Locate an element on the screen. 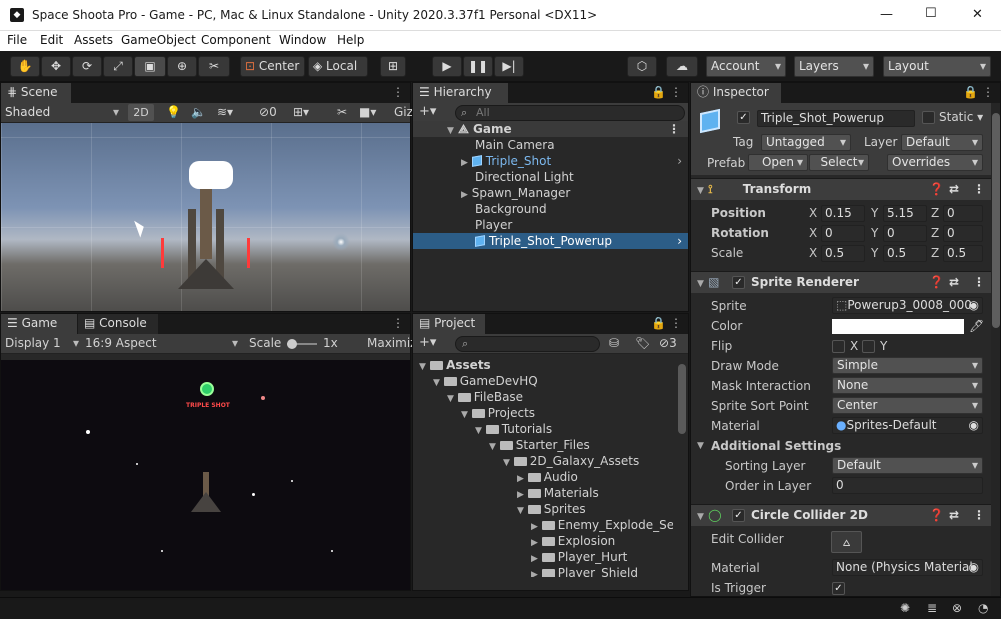  debug-icon: ✺ is located at coordinates (905, 608).